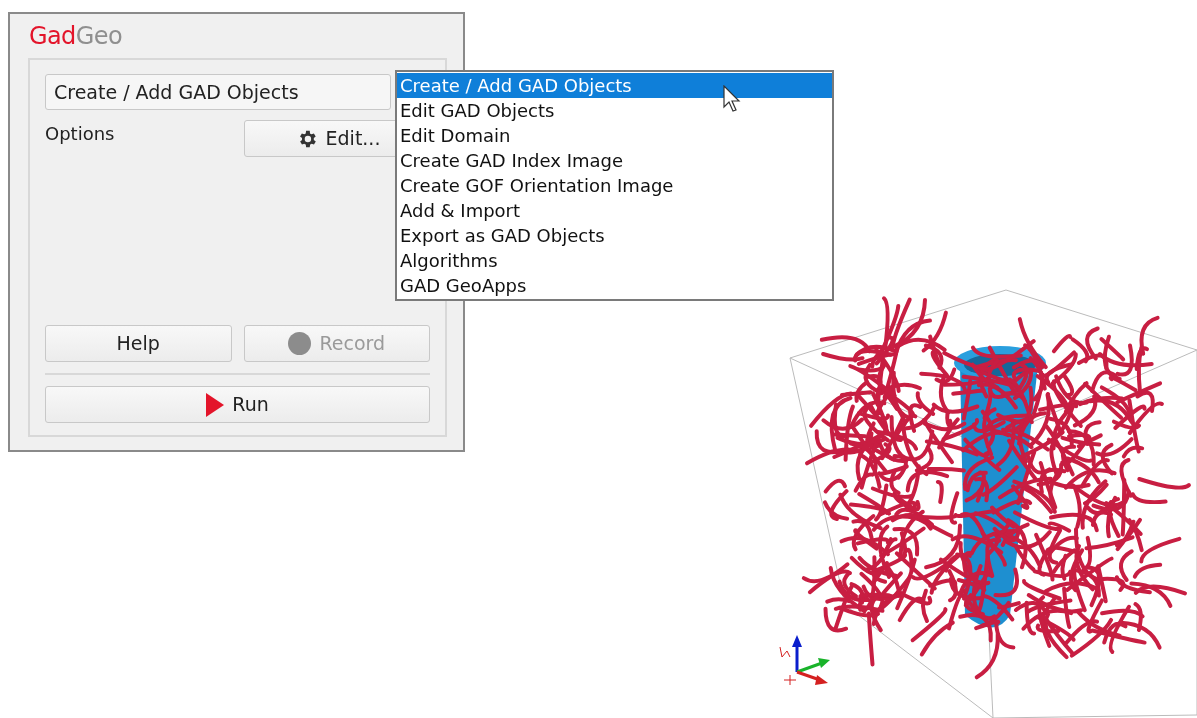  What do you see at coordinates (614, 285) in the screenshot?
I see `dropdown-option: GAD GeoApps` at bounding box center [614, 285].